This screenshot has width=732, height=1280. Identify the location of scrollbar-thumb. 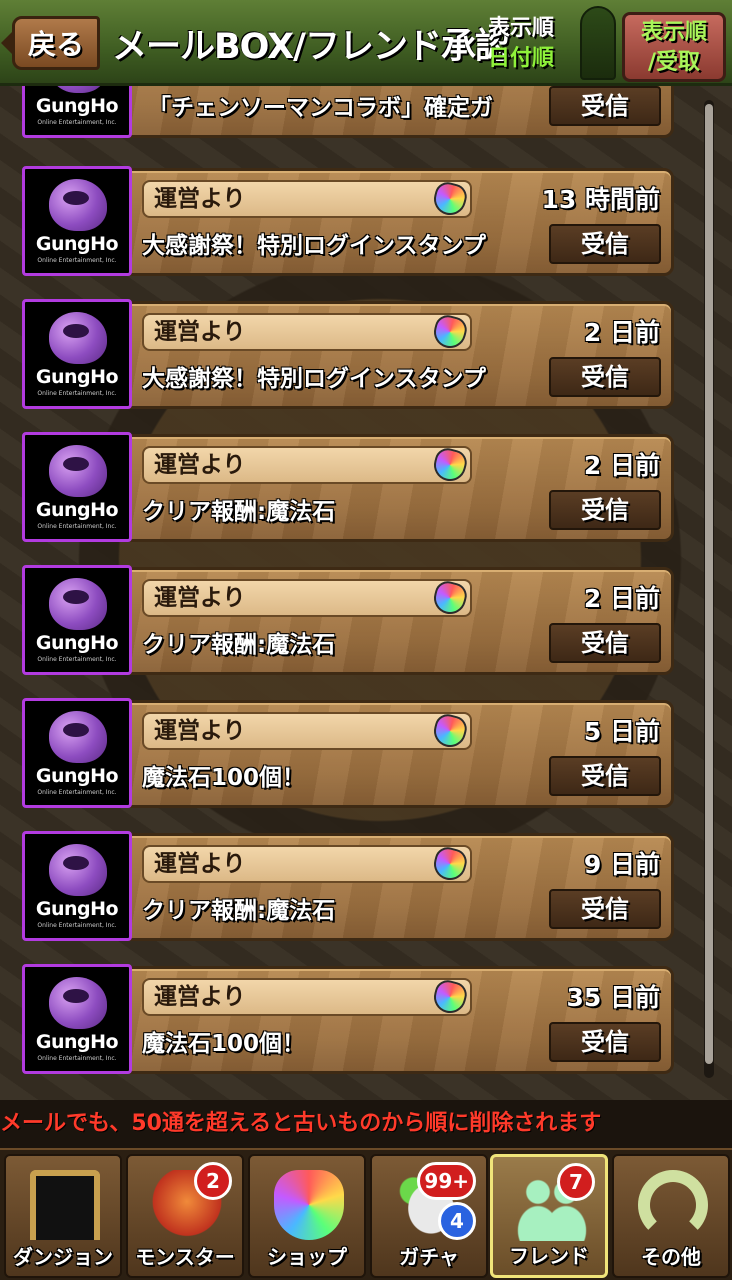
(709, 584).